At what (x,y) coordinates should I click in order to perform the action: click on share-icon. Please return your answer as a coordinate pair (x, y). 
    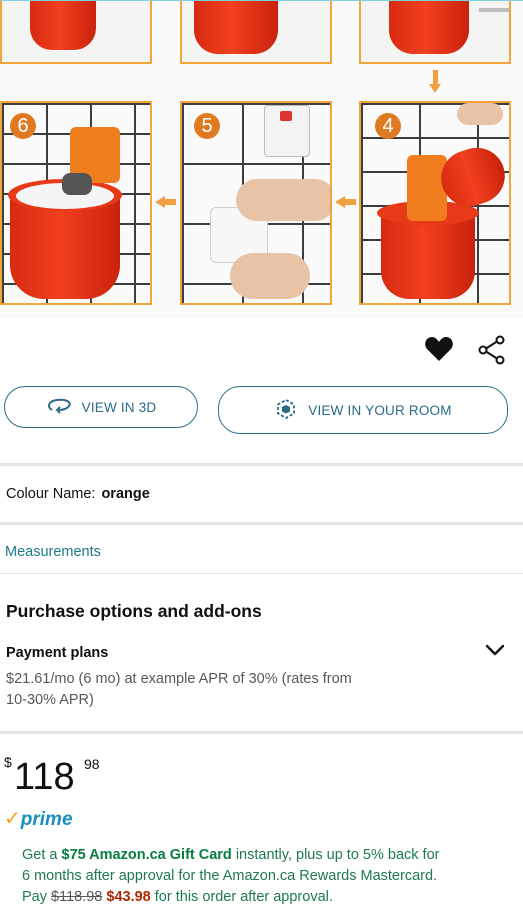
    Looking at the image, I should click on (492, 350).